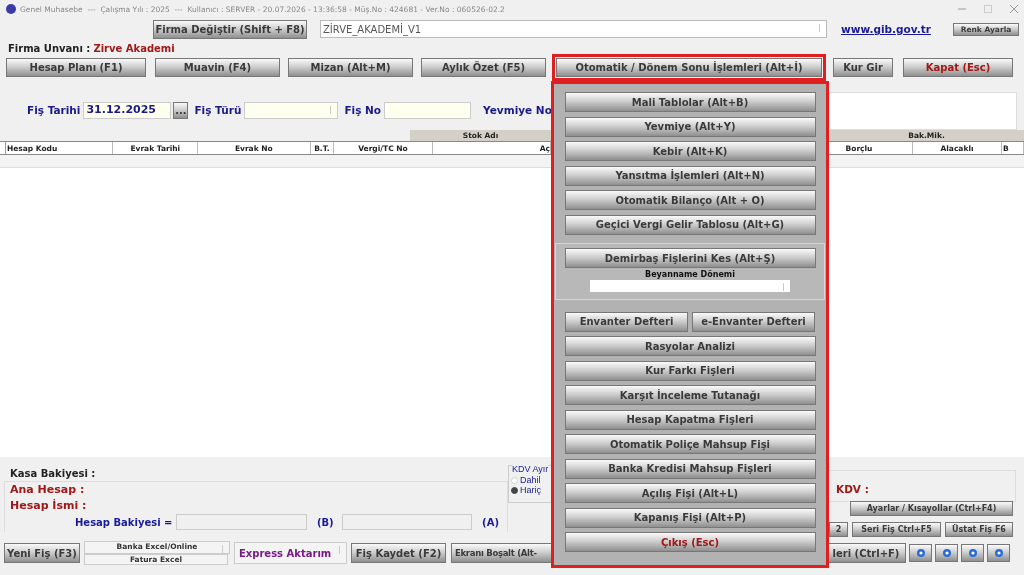 Image resolution: width=1024 pixels, height=575 pixels. Describe the element at coordinates (325, 522) in the screenshot. I see `balance-b-label: (B)` at that location.